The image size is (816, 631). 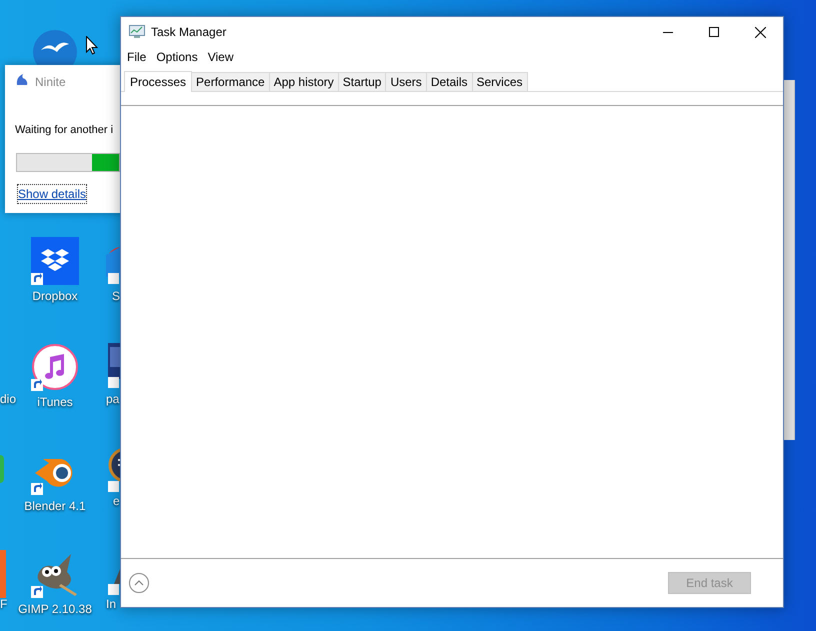 I want to click on window-title: Task Manager, so click(x=188, y=32).